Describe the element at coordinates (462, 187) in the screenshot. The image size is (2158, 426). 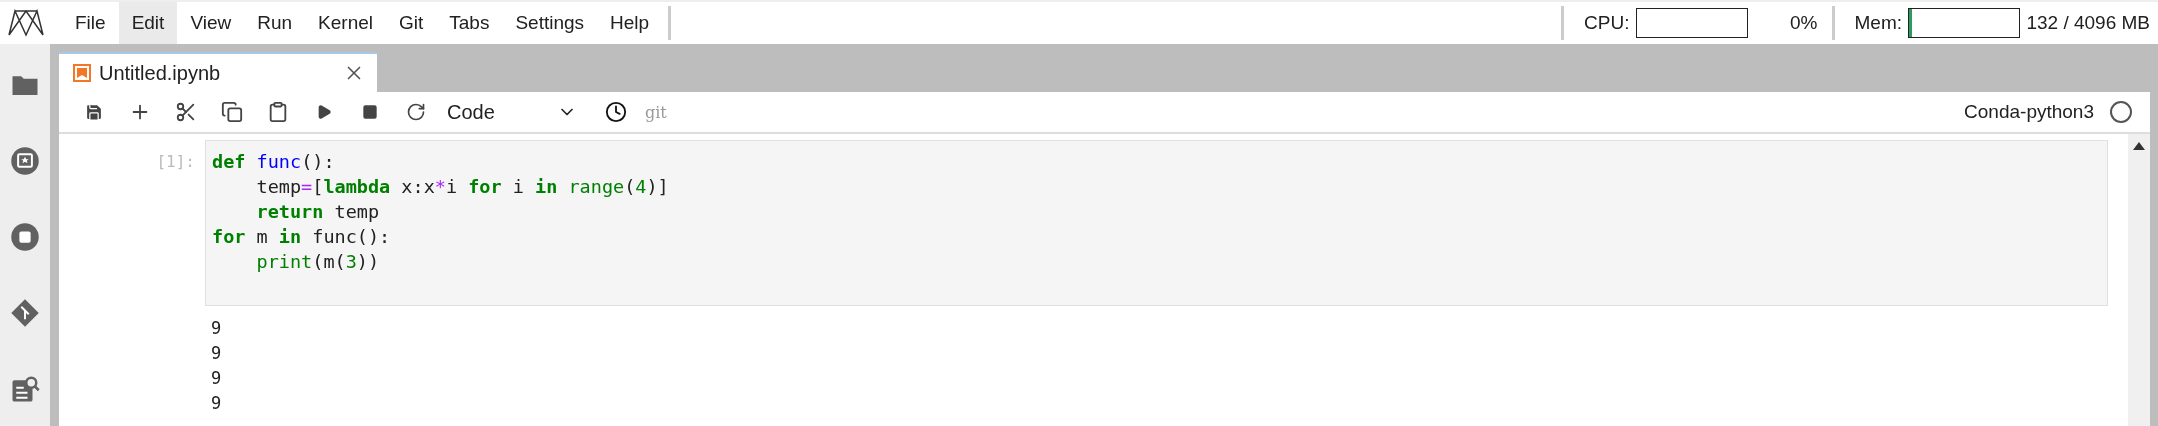
I see `code-line: temp=[lambda x:x*i for i in range(4)]` at that location.